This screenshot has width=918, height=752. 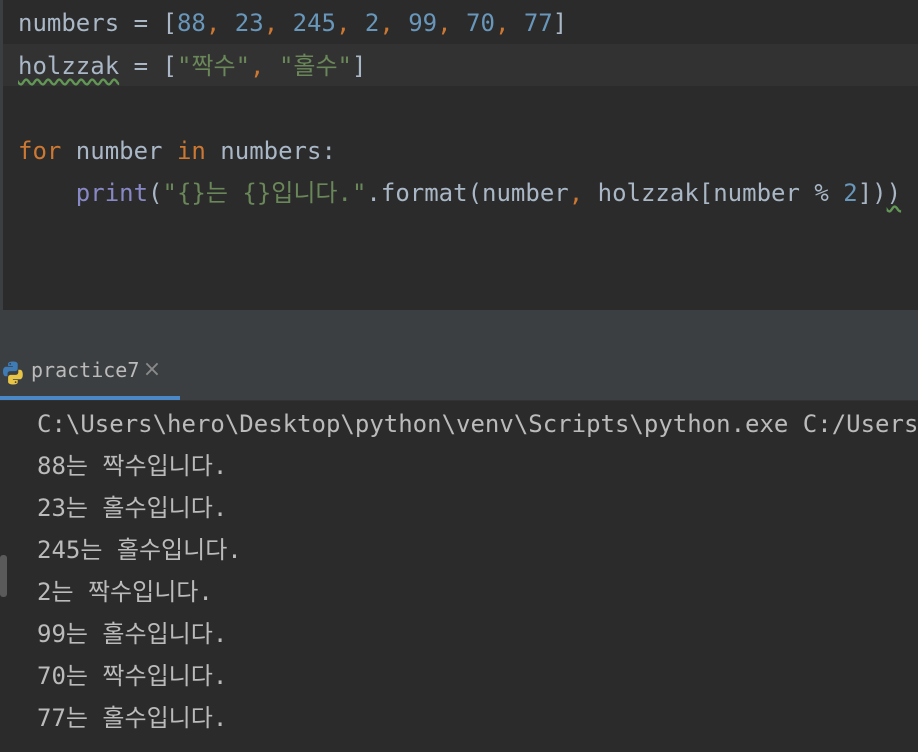 I want to click on console-output-line: 70는 짝수입니다., so click(x=132, y=676).